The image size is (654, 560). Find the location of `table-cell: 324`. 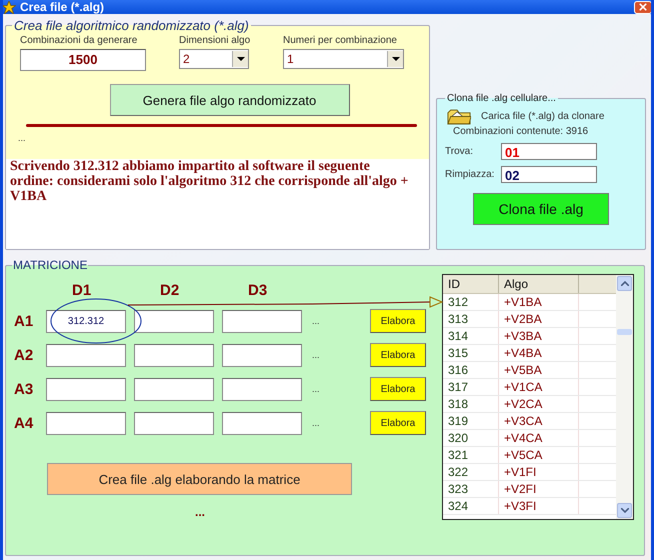

table-cell: 324 is located at coordinates (471, 506).